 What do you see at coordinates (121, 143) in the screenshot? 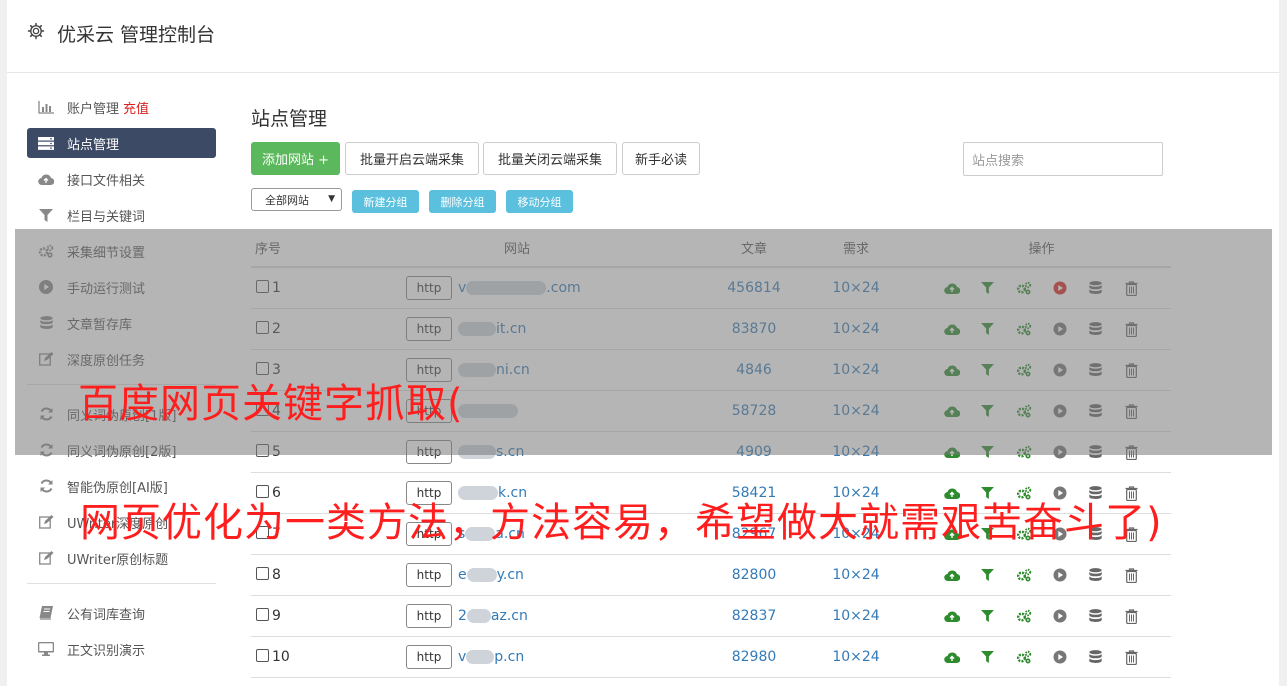
I see `sidebar-item: 站点管理` at bounding box center [121, 143].